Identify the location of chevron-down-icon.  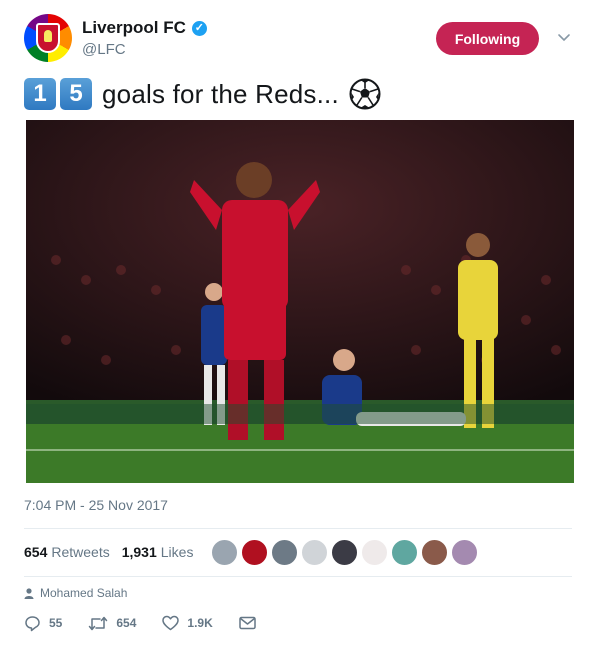
(564, 37).